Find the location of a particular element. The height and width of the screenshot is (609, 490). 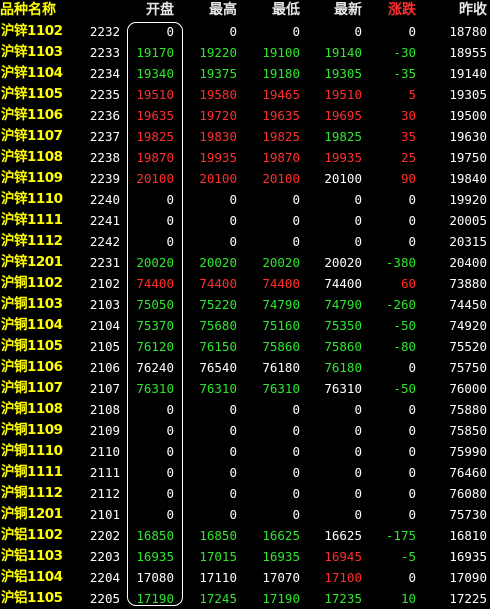

name-cell: 沪铜1107 is located at coordinates (32, 388).